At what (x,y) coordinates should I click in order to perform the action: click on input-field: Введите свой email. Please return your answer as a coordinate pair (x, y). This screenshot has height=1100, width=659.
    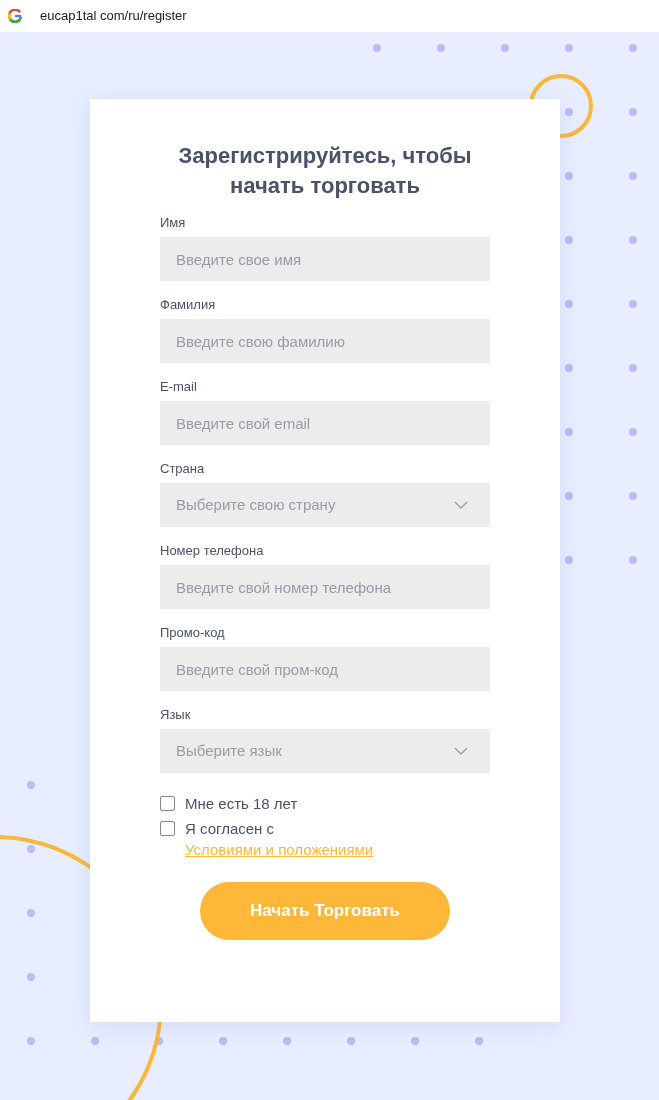
    Looking at the image, I should click on (325, 423).